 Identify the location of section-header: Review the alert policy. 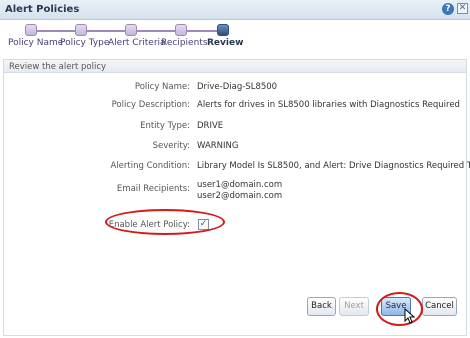
(235, 66).